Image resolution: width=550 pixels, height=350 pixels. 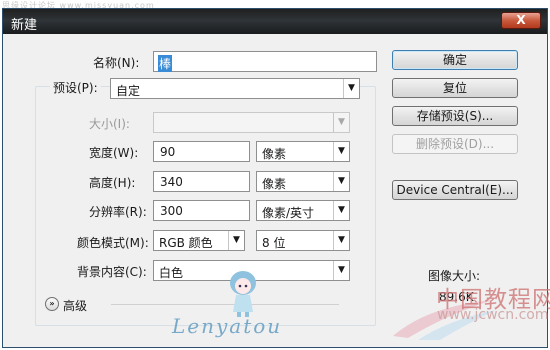 What do you see at coordinates (118, 212) in the screenshot?
I see `resolution-label: 分辨率(R):` at bounding box center [118, 212].